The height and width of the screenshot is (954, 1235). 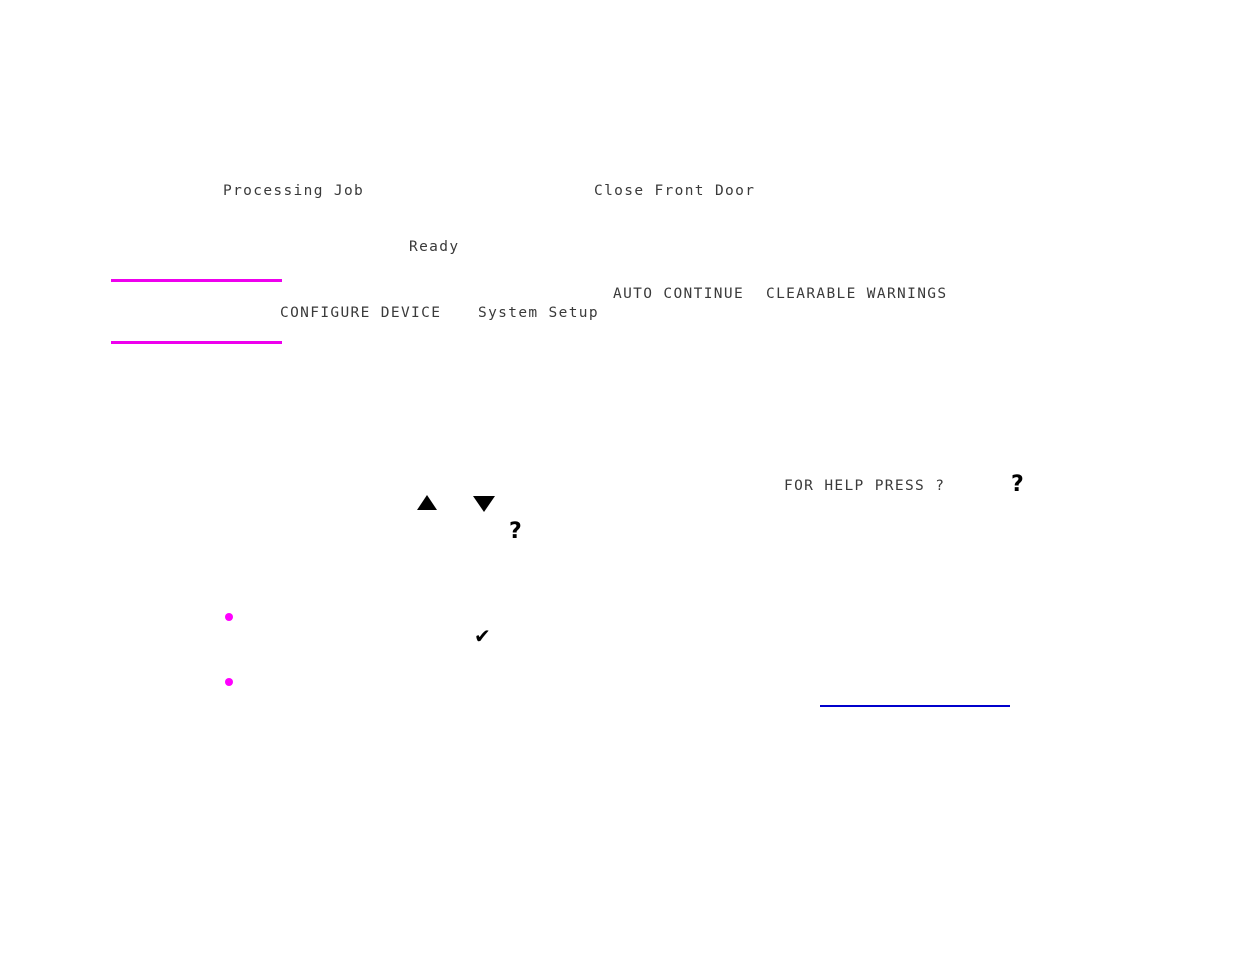 I want to click on menu-item-configure-device: CONFIGURE DEVICE, so click(x=360, y=313).